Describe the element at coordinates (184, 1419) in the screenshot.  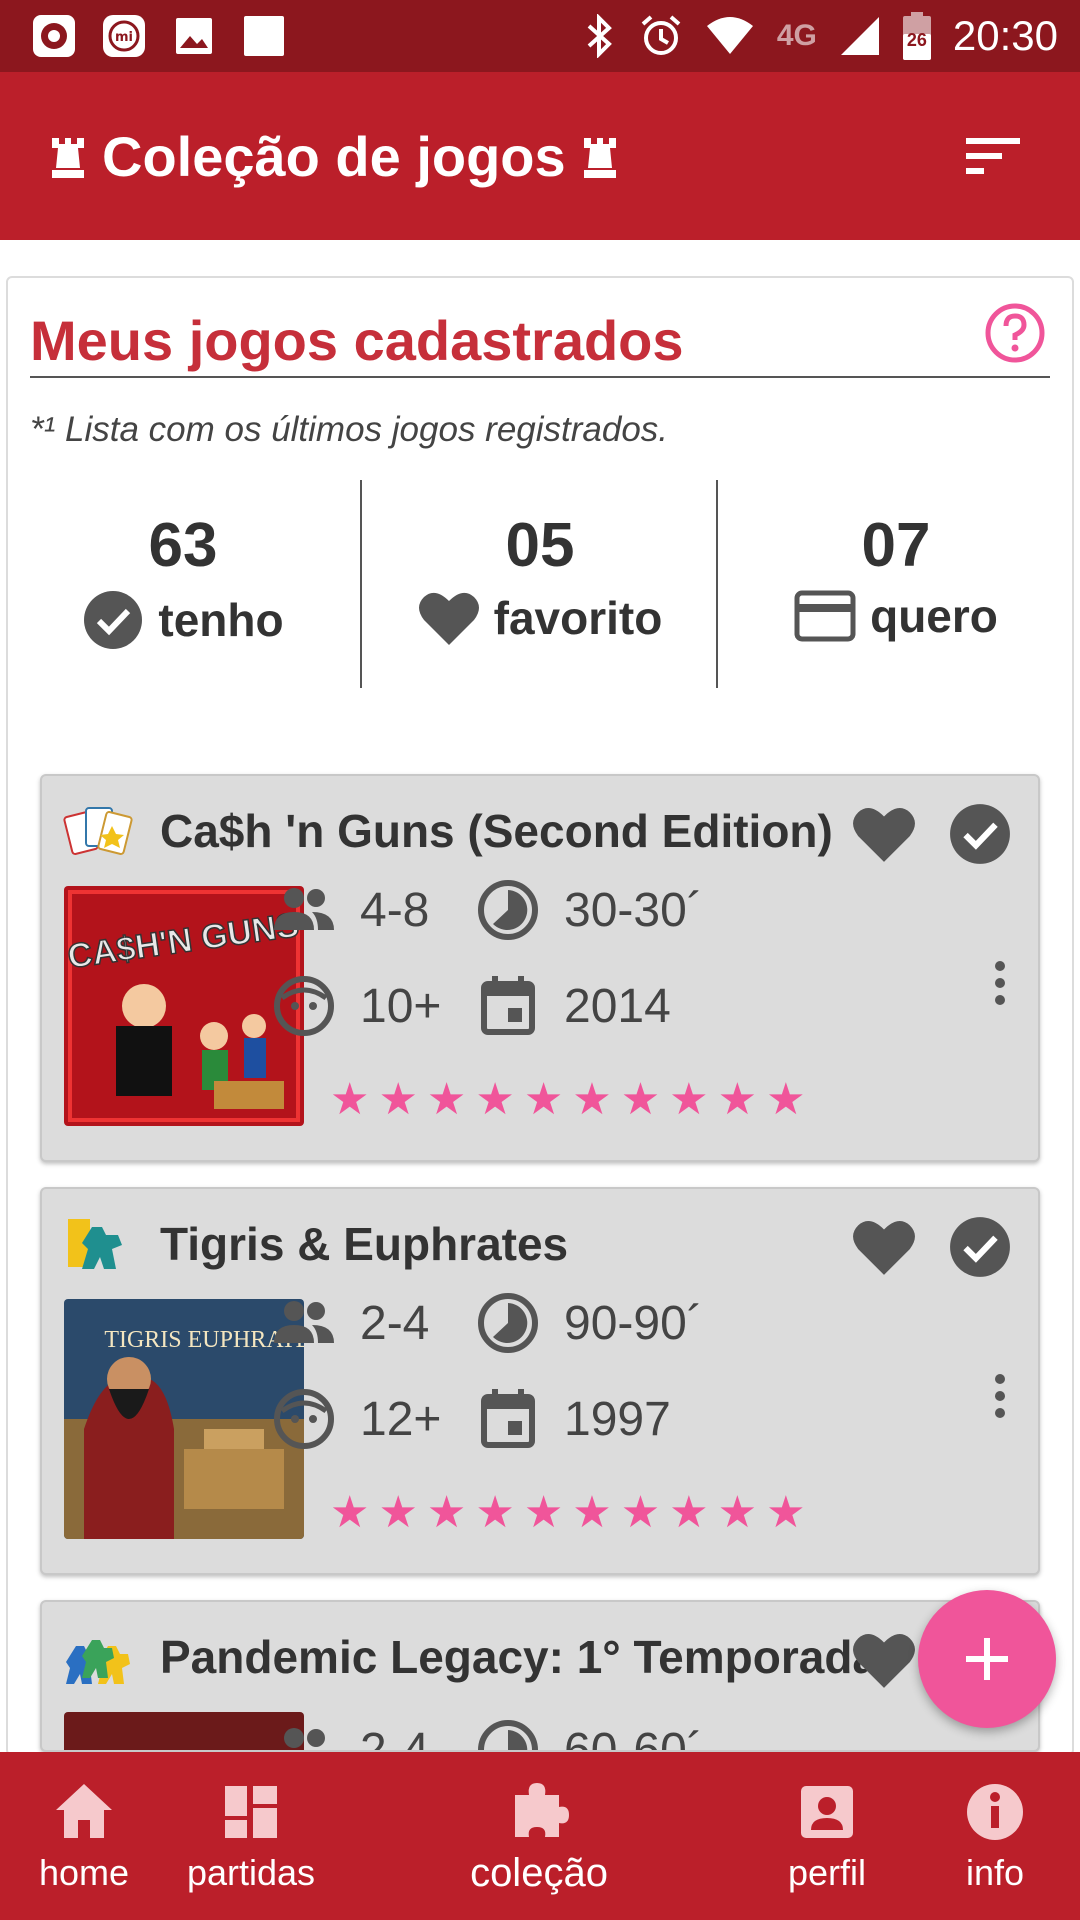
I see `game-cover: TIGRIS EUPHRATES` at that location.